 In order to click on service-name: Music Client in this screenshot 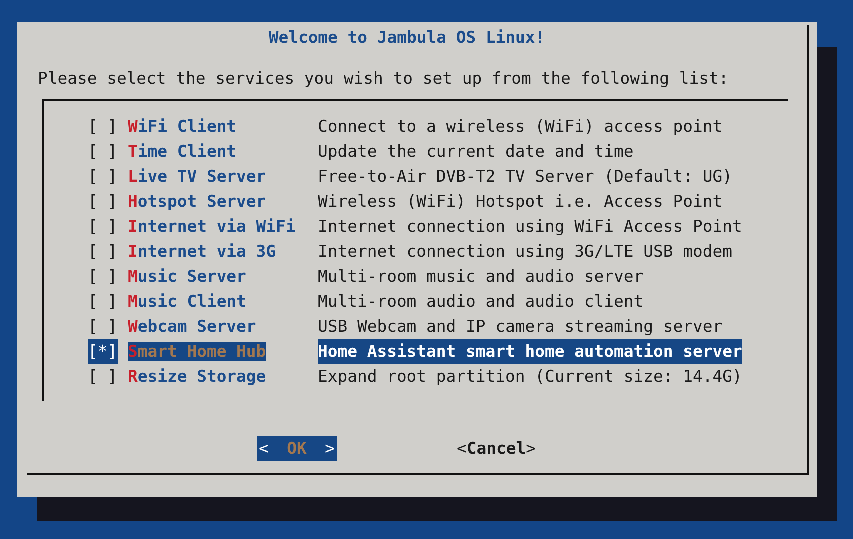, I will do `click(187, 301)`.